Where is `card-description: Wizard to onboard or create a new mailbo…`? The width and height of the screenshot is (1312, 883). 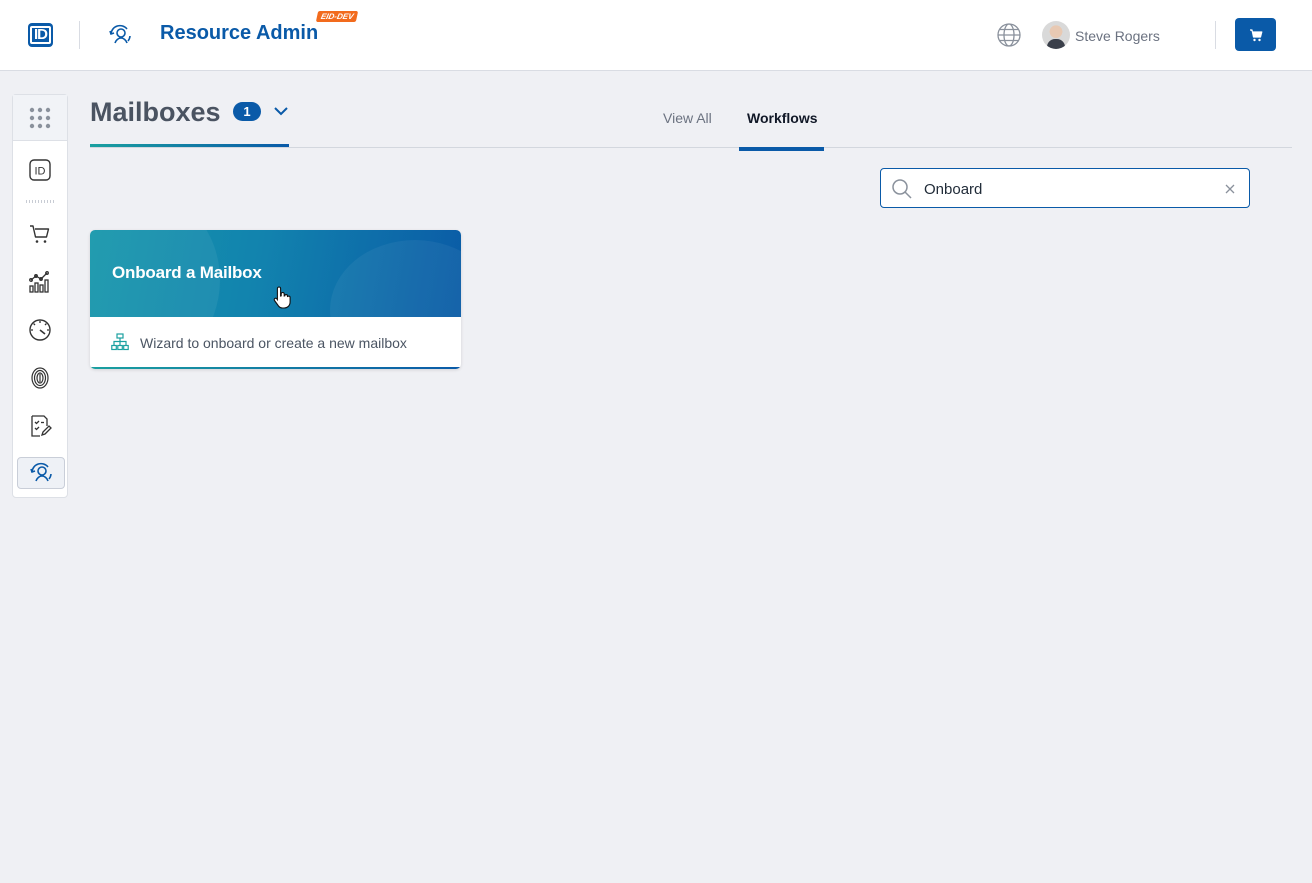
card-description: Wizard to onboard or create a new mailbo… is located at coordinates (273, 343).